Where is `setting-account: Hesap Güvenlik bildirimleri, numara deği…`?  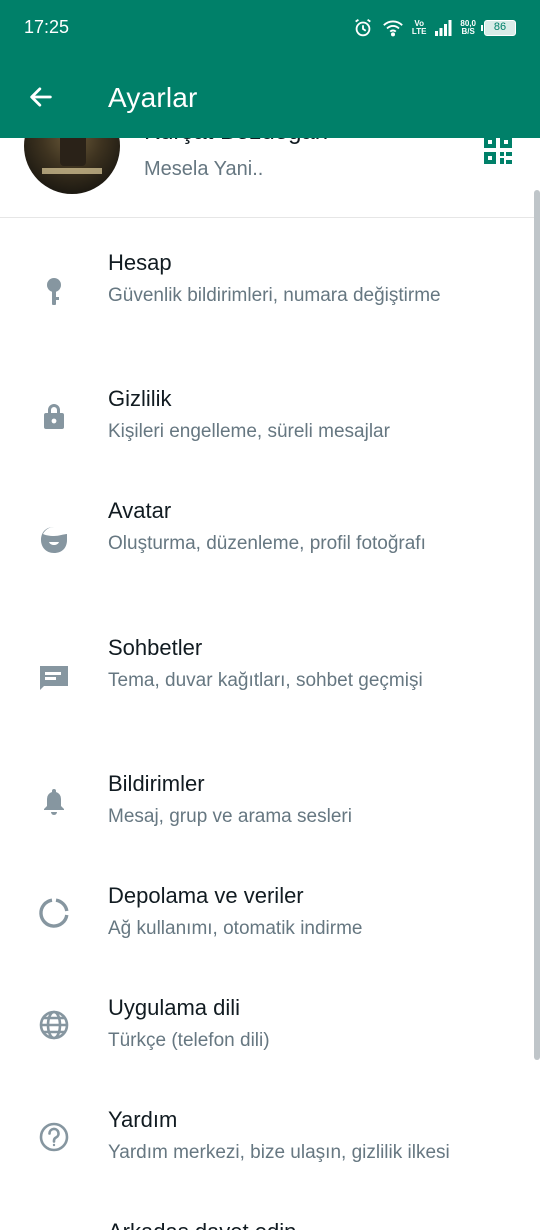
setting-account: Hesap Güvenlik bildirimleri, numara deği… is located at coordinates (265, 310).